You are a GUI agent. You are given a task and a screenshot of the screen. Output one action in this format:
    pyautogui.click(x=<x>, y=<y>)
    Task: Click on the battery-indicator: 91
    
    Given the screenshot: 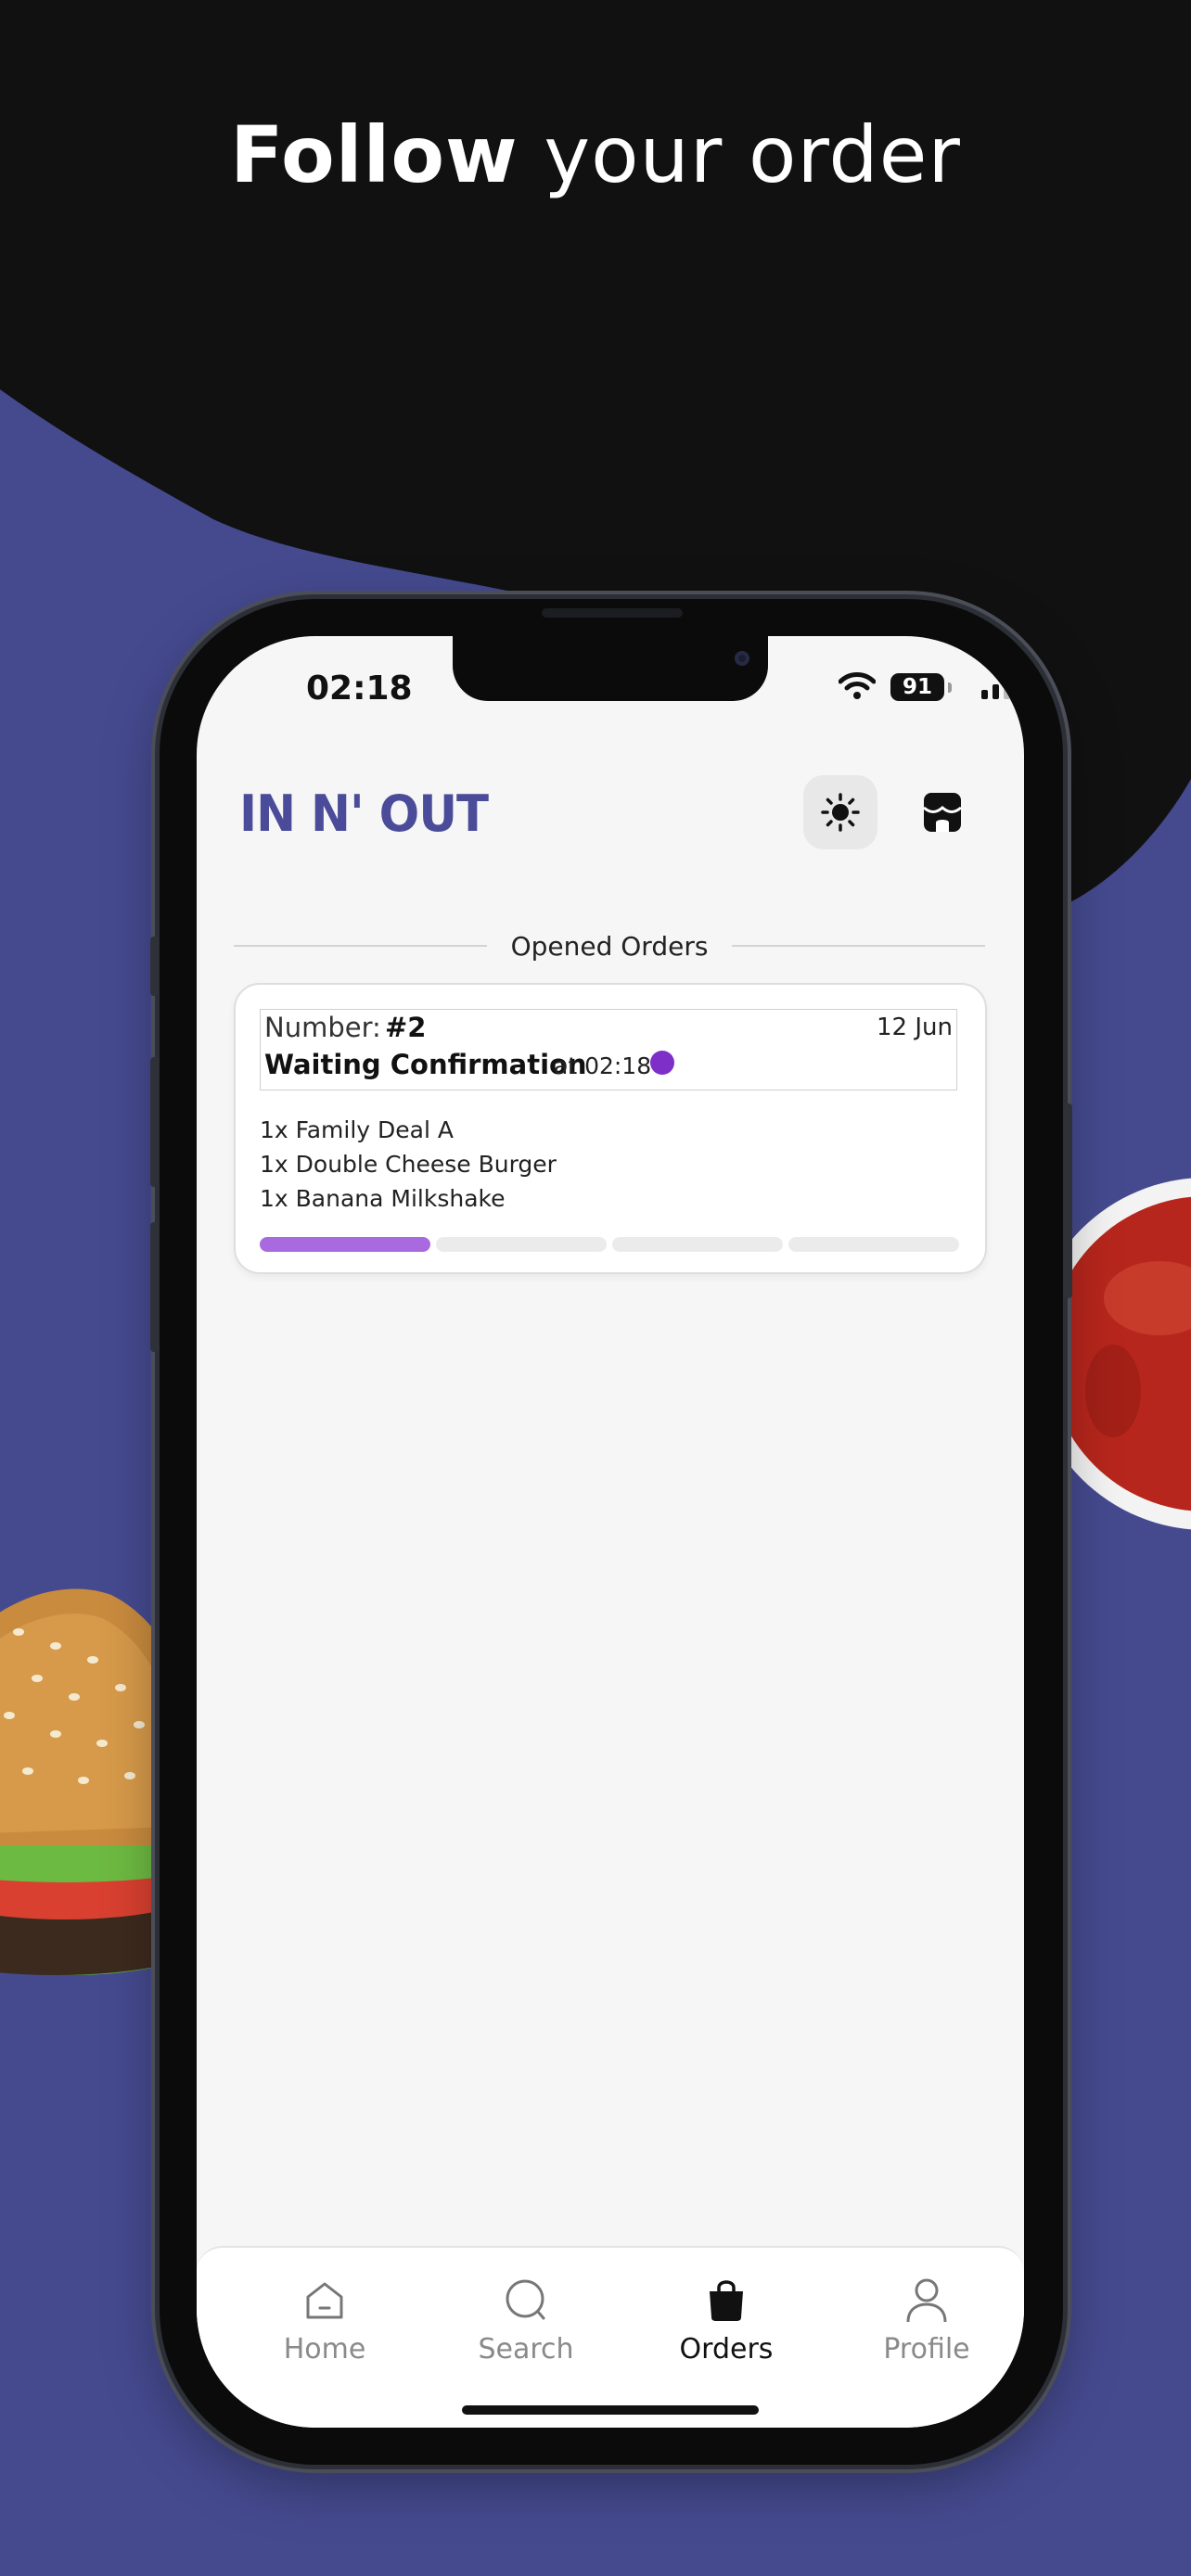 What is the action you would take?
    pyautogui.click(x=917, y=687)
    